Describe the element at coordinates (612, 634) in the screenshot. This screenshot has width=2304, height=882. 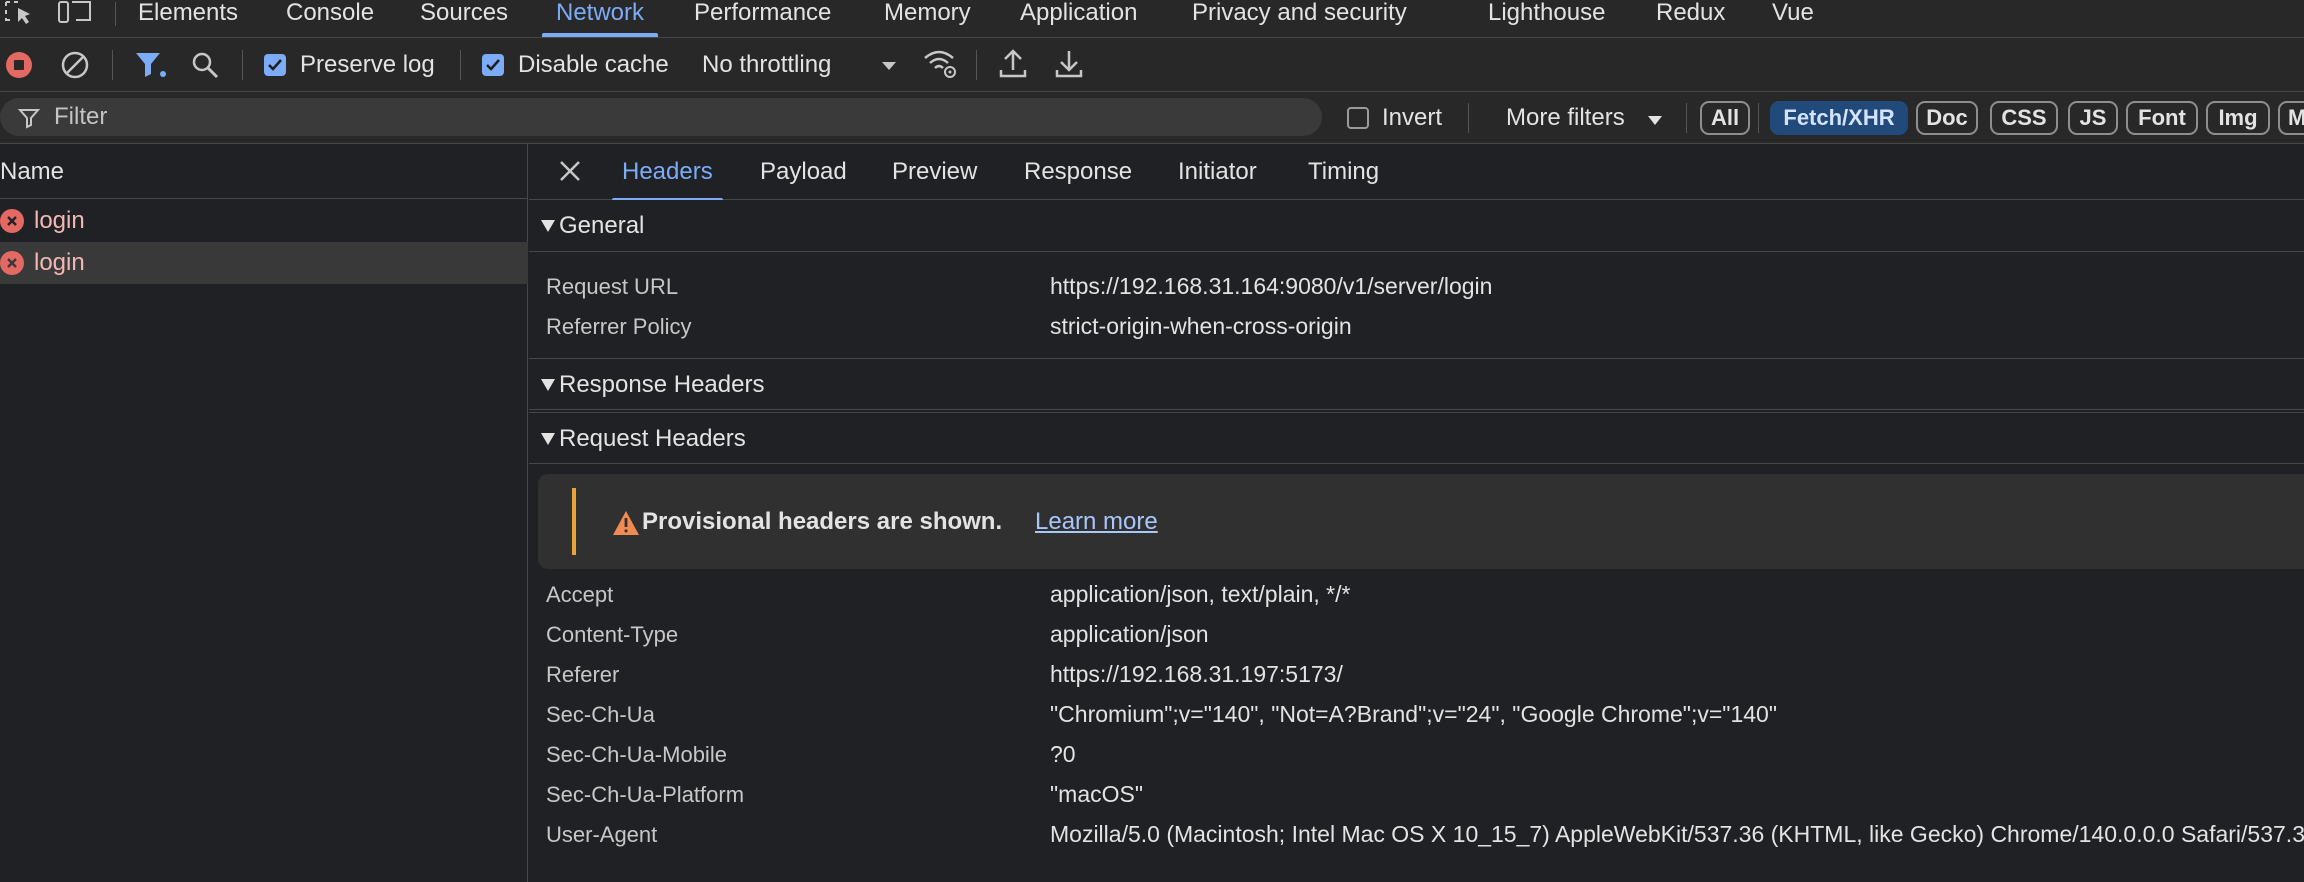
I see `header-key: Content-Type` at that location.